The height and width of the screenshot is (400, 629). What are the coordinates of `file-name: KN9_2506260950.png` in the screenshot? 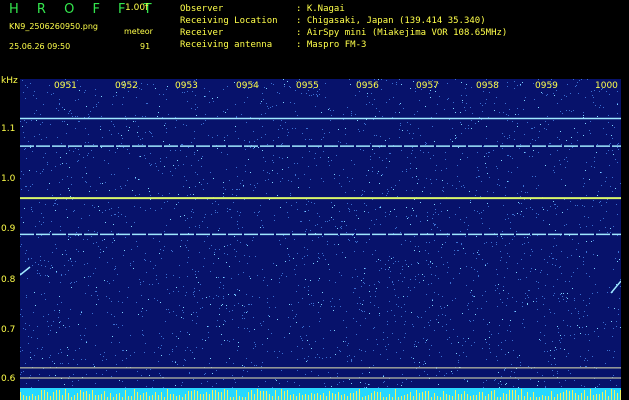 It's located at (53, 26).